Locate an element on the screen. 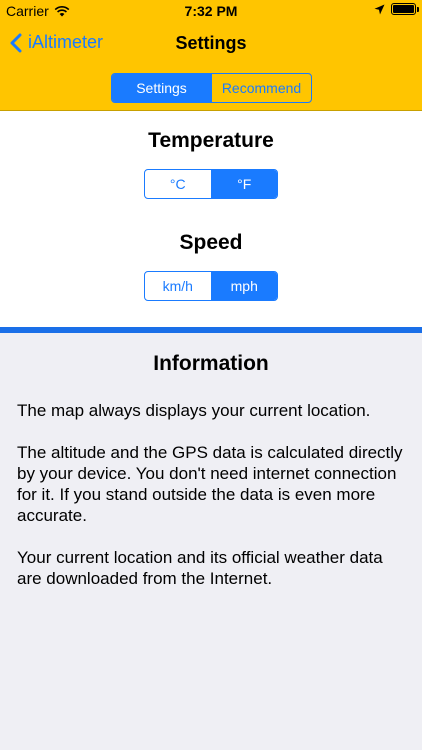  information-title: Information is located at coordinates (211, 363).